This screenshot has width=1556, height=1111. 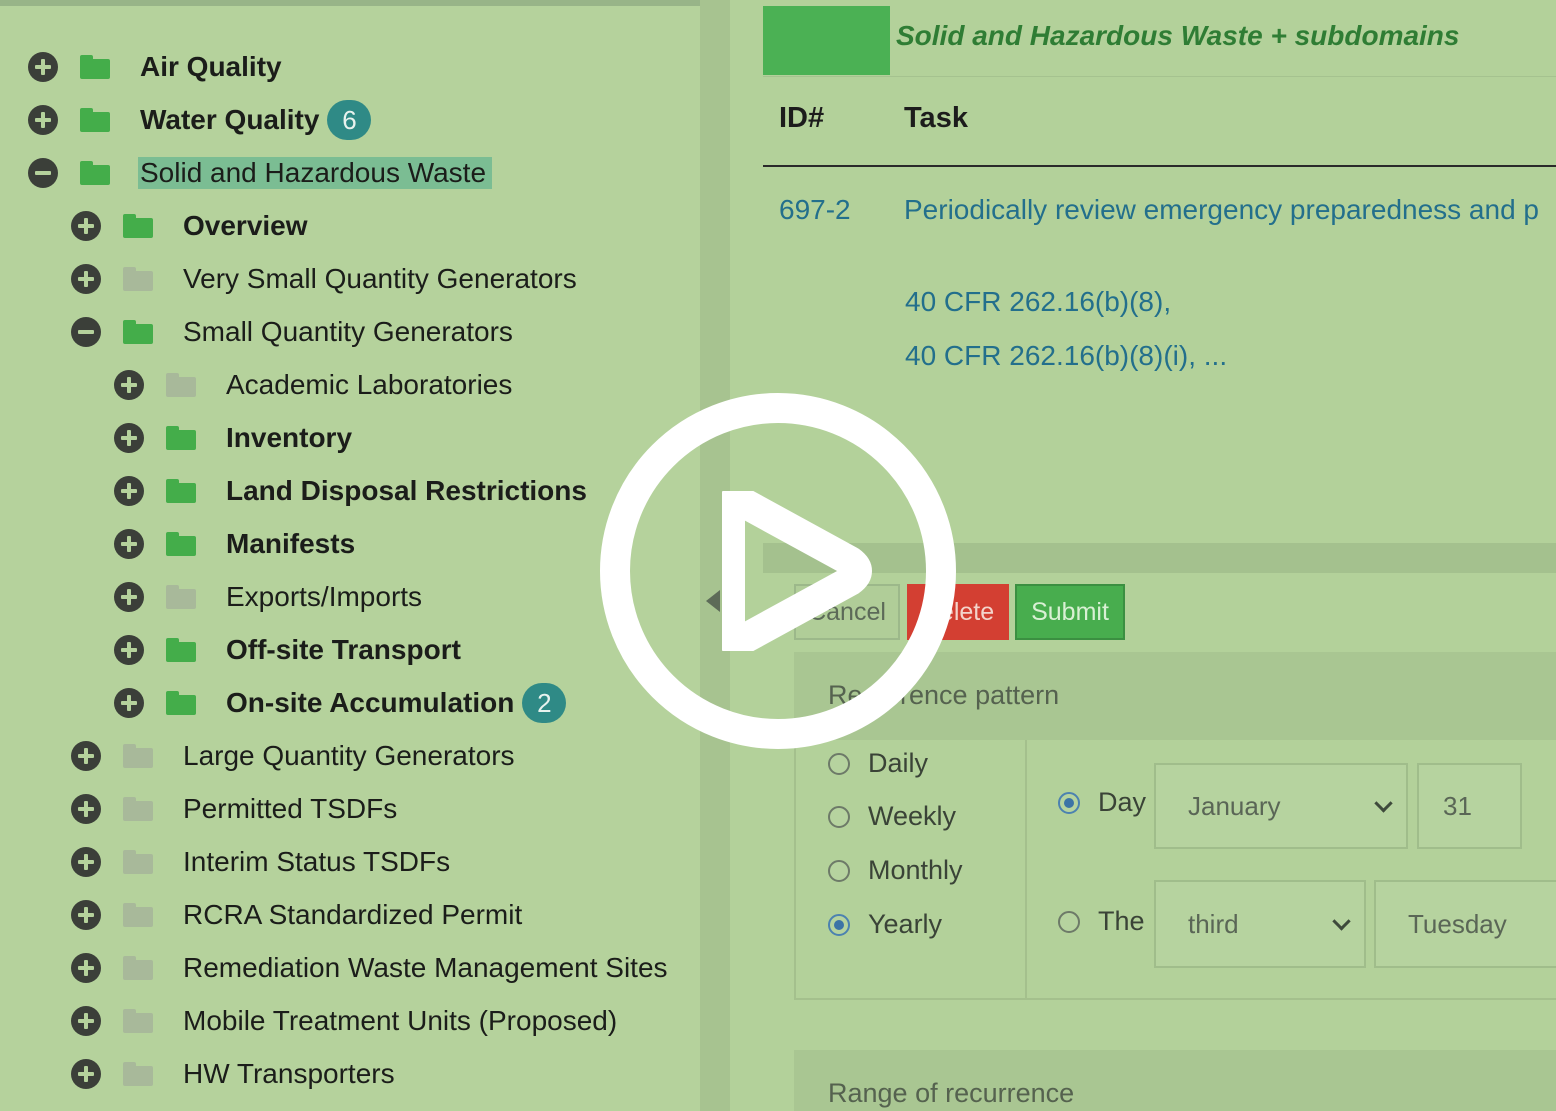 I want to click on tree-item-land-disposal-restrictions: Land Disposal Restrictions, so click(x=350, y=491).